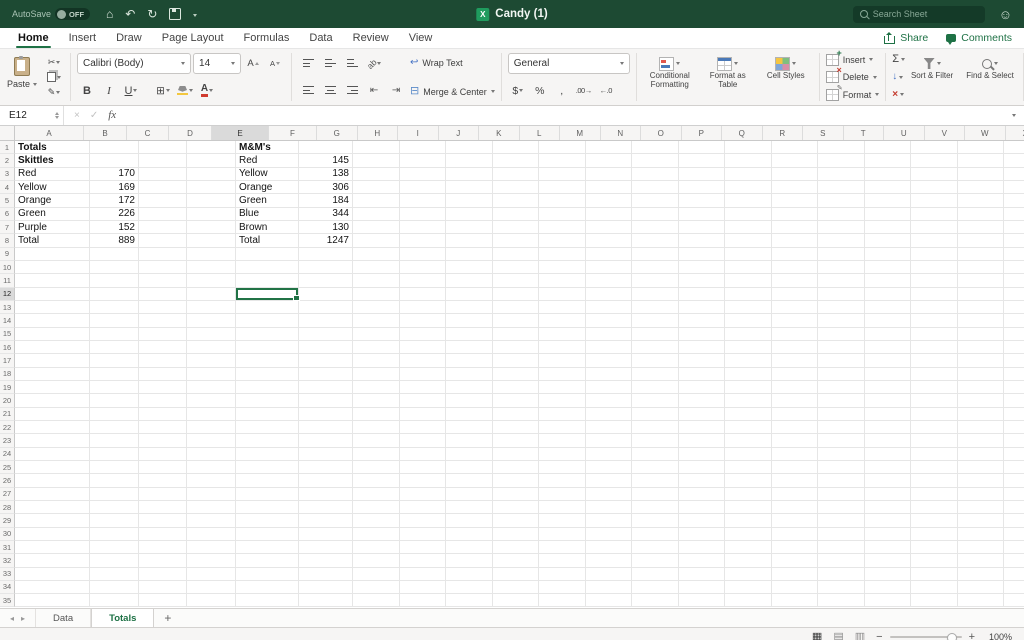 This screenshot has height=640, width=1024. What do you see at coordinates (934, 161) in the screenshot?
I see `cell-S2` at bounding box center [934, 161].